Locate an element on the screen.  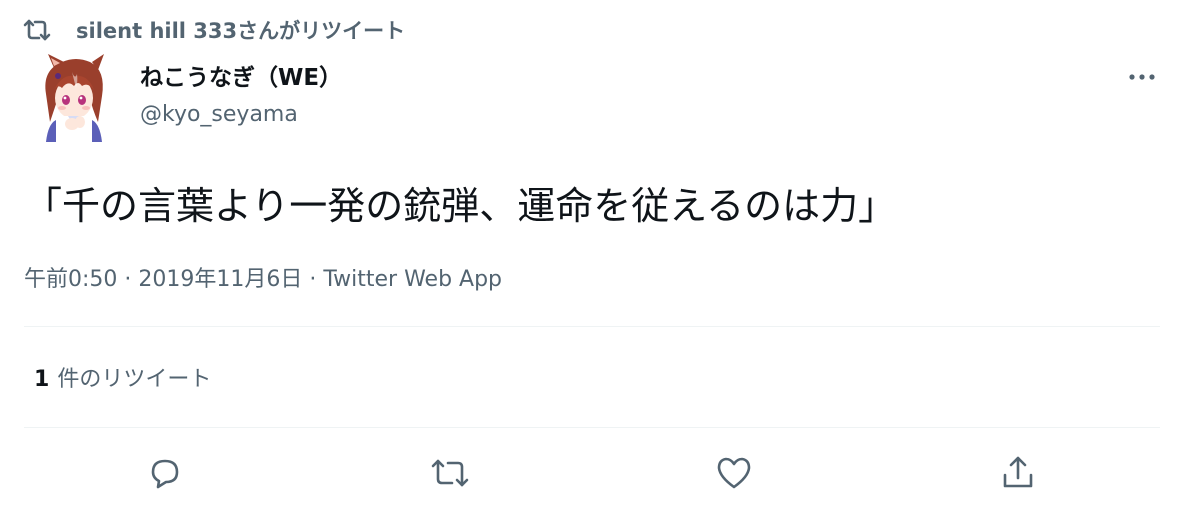
retweet-stats: 1 件のリツイート is located at coordinates (122, 380).